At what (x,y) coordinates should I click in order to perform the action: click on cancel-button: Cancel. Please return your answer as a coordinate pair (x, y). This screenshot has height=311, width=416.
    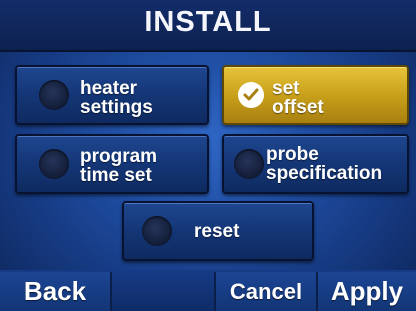
    Looking at the image, I should click on (266, 291).